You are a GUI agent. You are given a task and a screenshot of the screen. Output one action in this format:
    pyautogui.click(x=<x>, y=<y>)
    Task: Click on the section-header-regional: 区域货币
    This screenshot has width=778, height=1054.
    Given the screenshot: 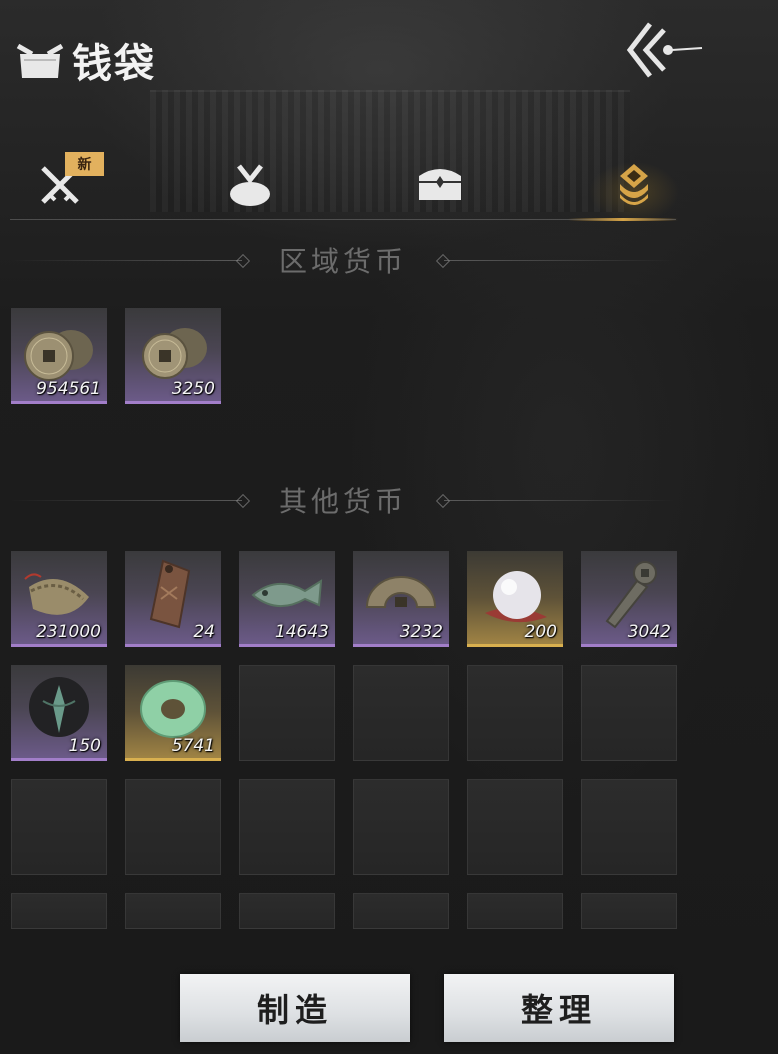 What is the action you would take?
    pyautogui.click(x=343, y=260)
    